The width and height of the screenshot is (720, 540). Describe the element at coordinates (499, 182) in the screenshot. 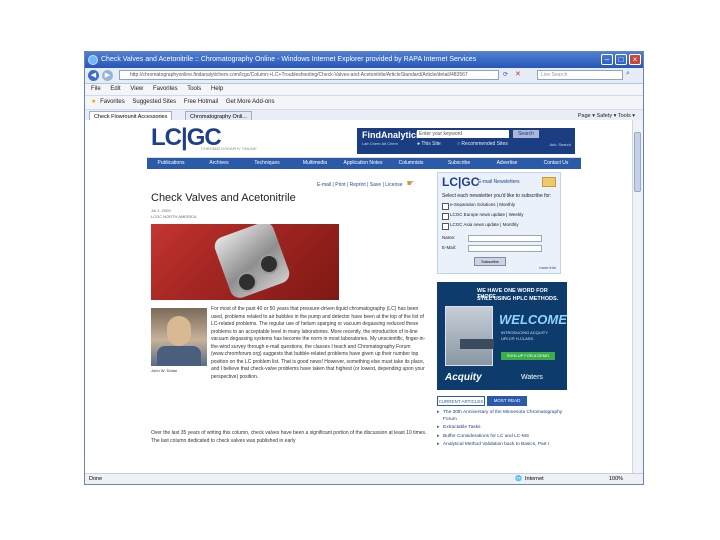

I see `newsletter-label: E-mail Newsletters` at that location.